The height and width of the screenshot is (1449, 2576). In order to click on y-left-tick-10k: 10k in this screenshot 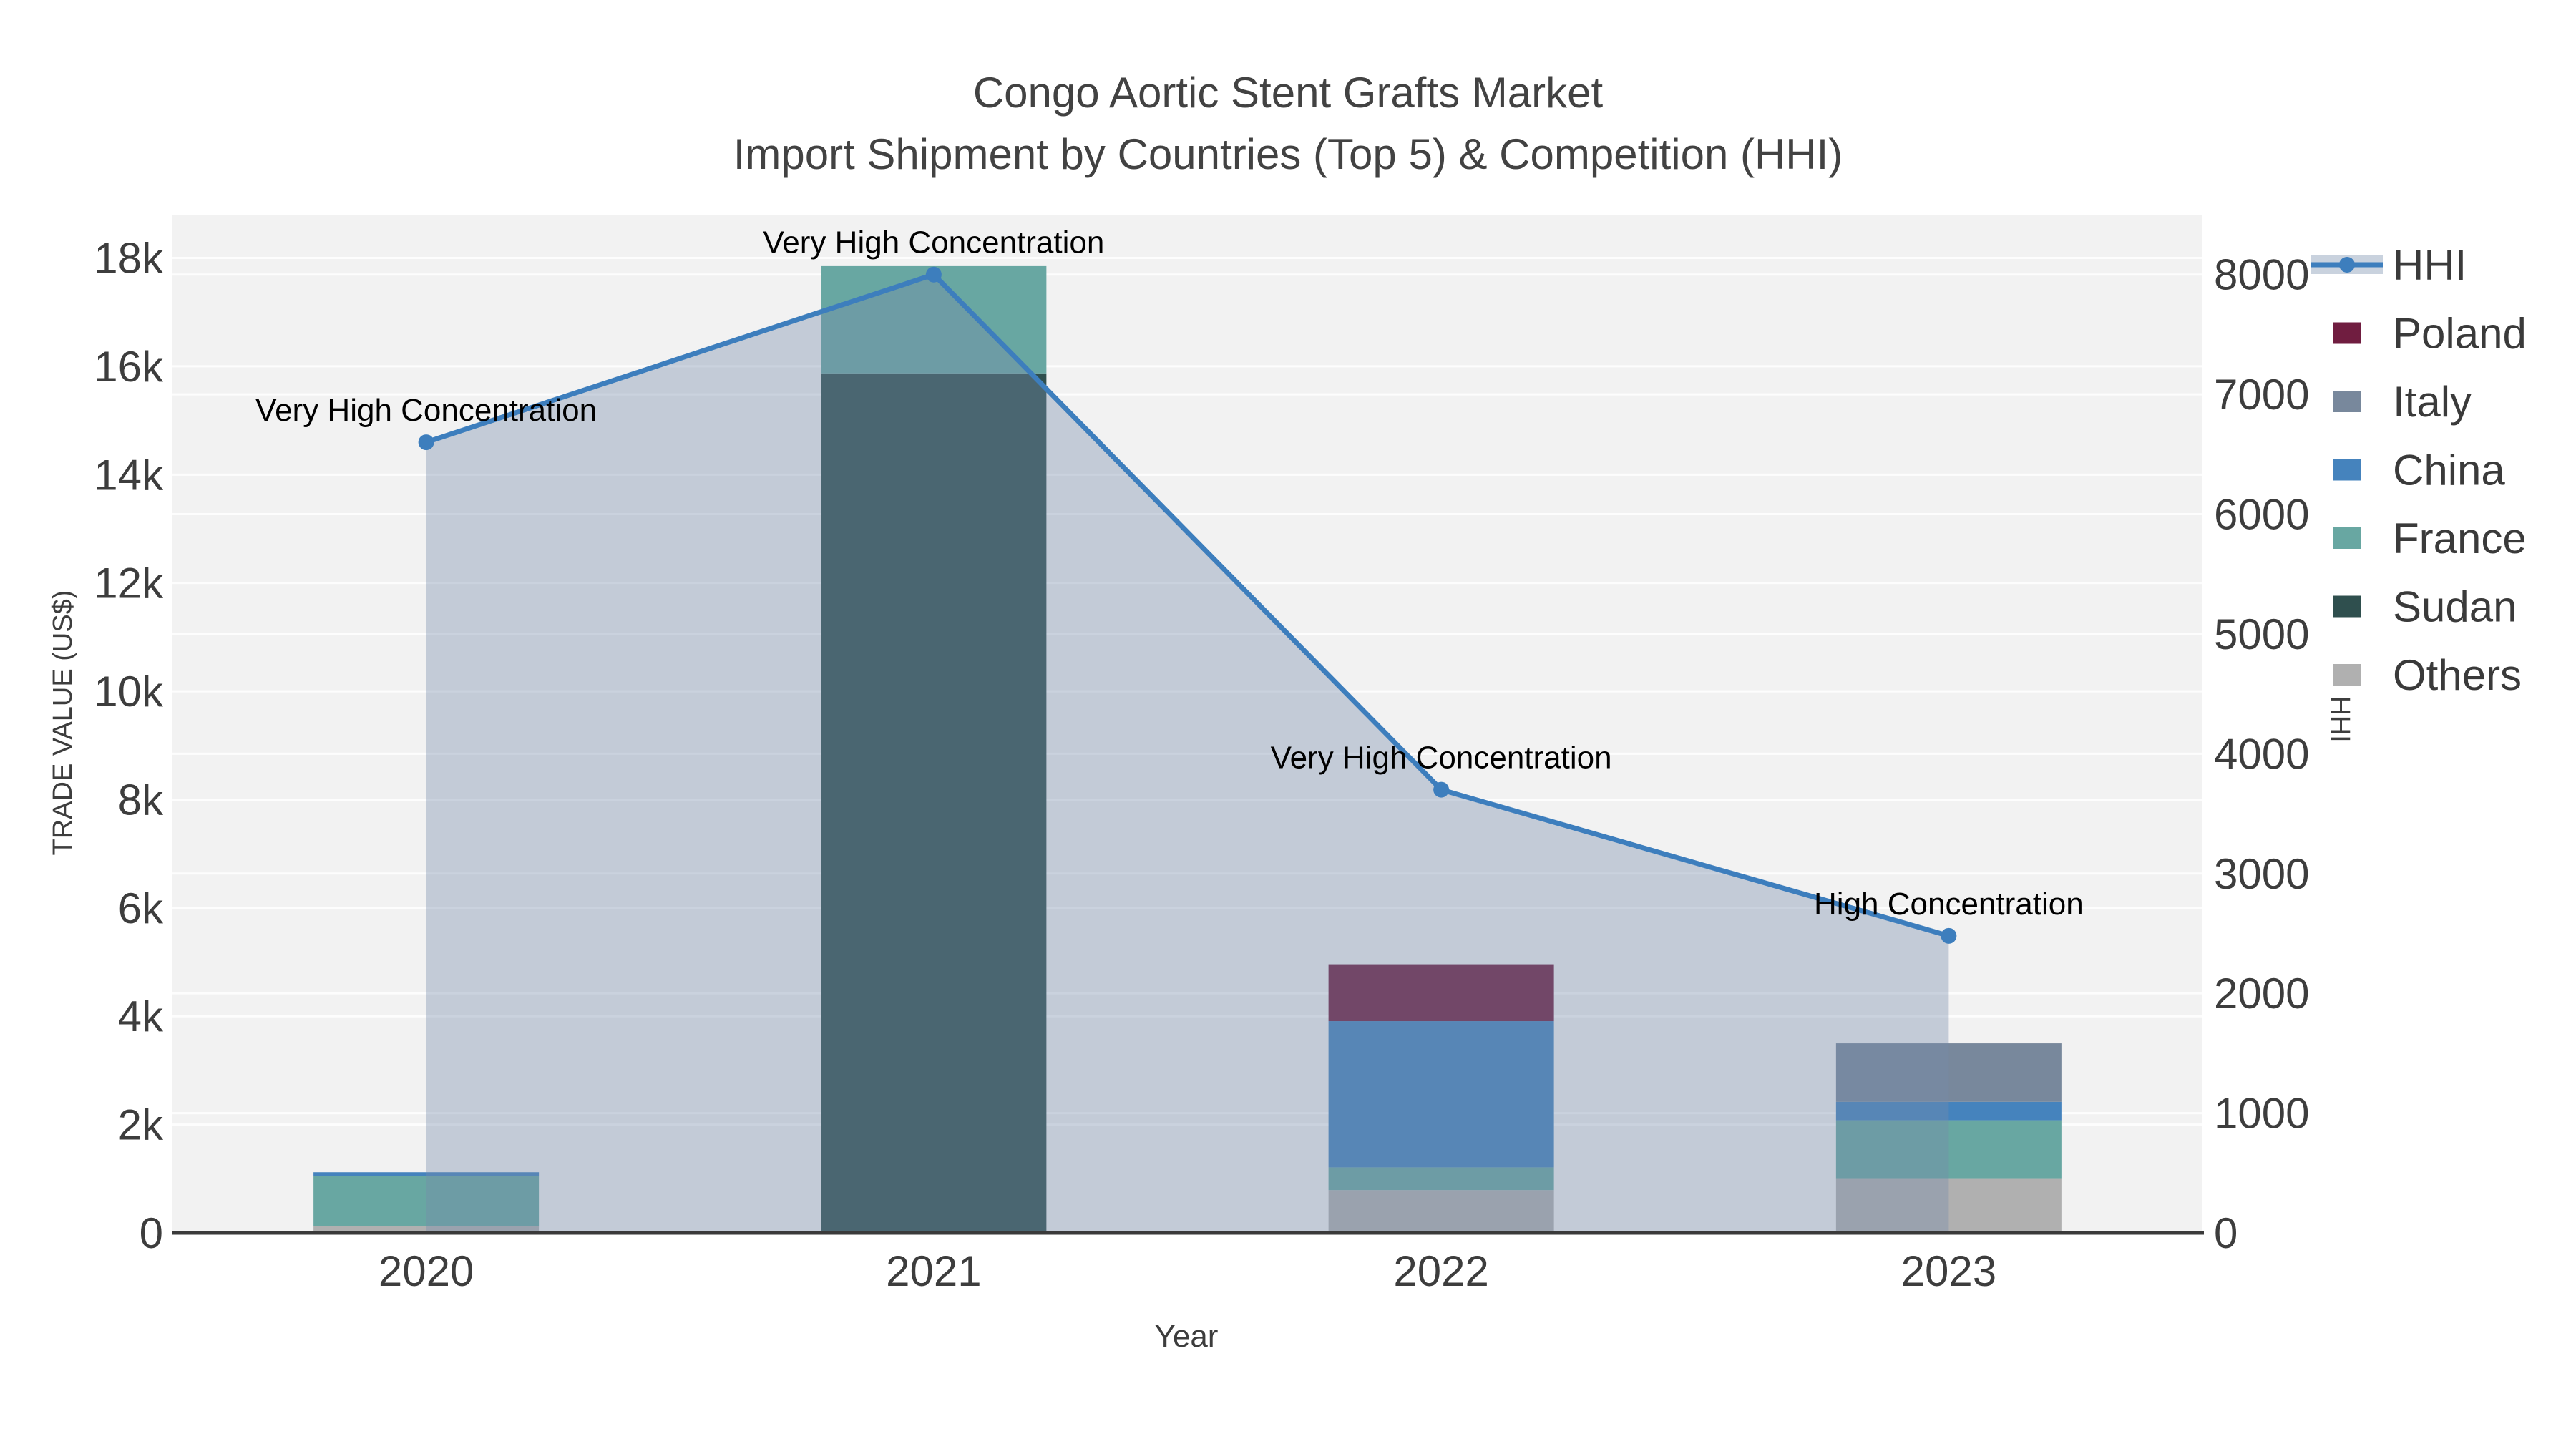, I will do `click(129, 692)`.